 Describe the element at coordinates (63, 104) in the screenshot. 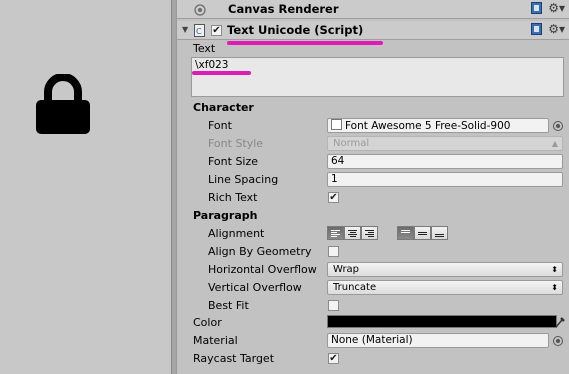

I see `lock-icon` at that location.